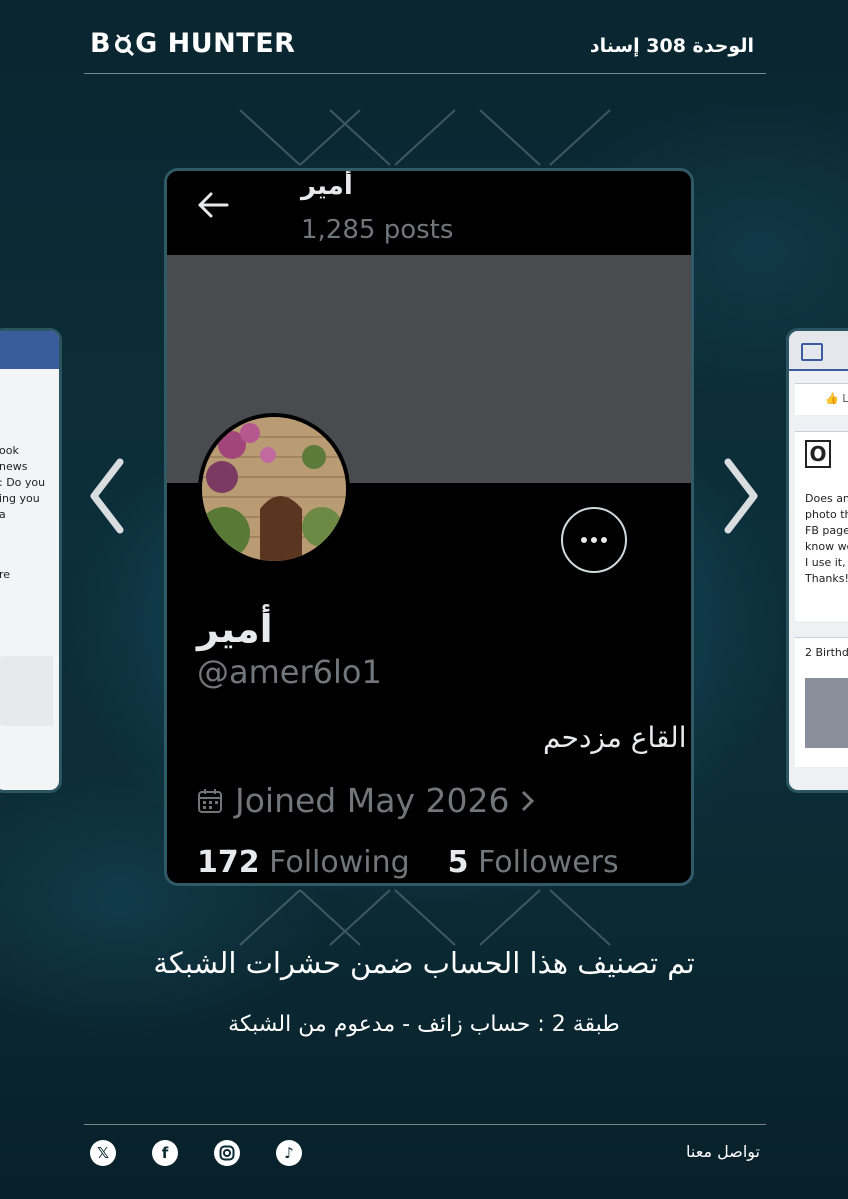  I want to click on social-links: 𝕏 f ♪, so click(196, 1153).